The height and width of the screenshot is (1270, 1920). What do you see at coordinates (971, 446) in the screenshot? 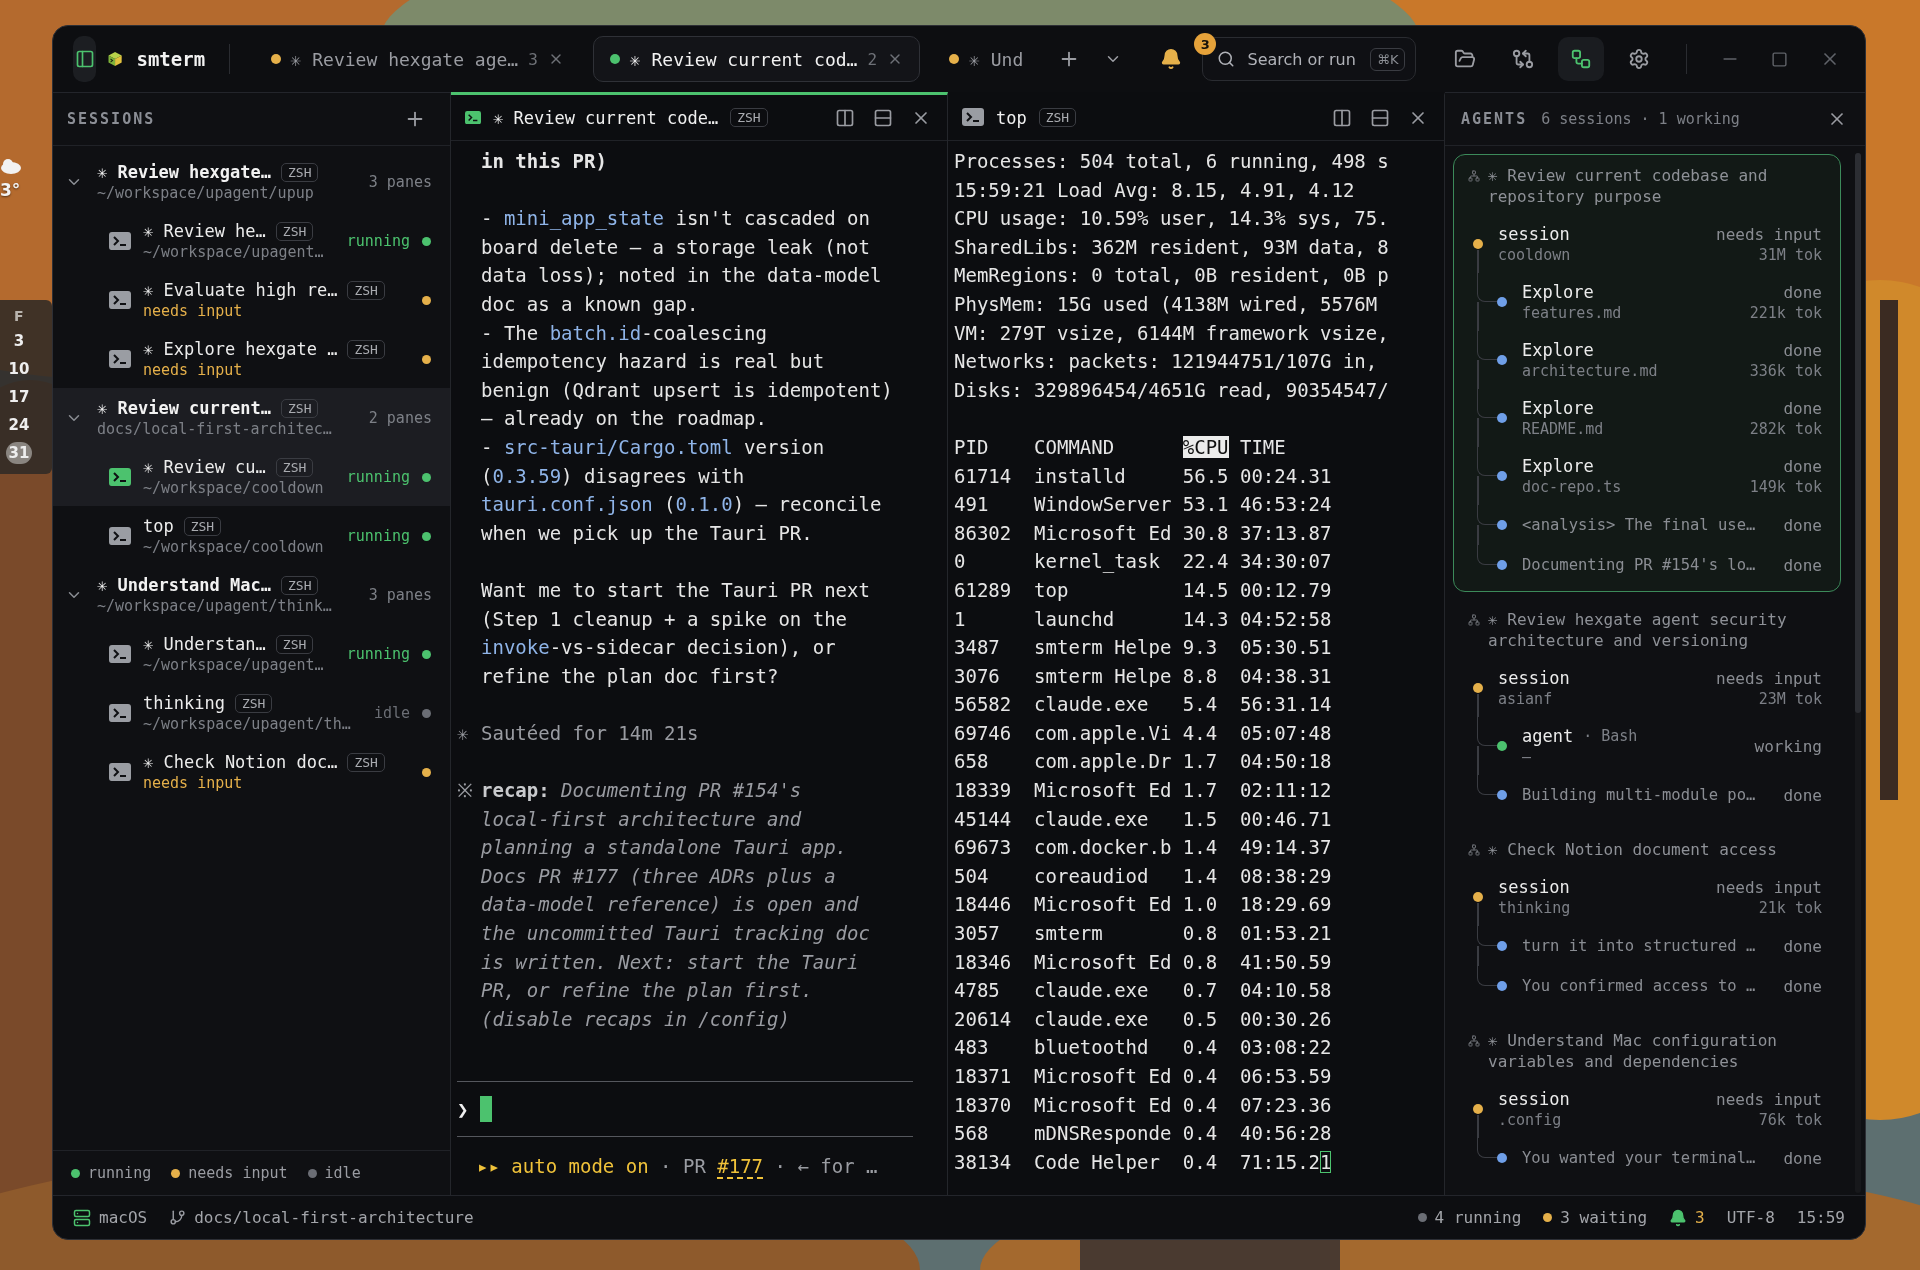
I see `column-header: PID` at bounding box center [971, 446].